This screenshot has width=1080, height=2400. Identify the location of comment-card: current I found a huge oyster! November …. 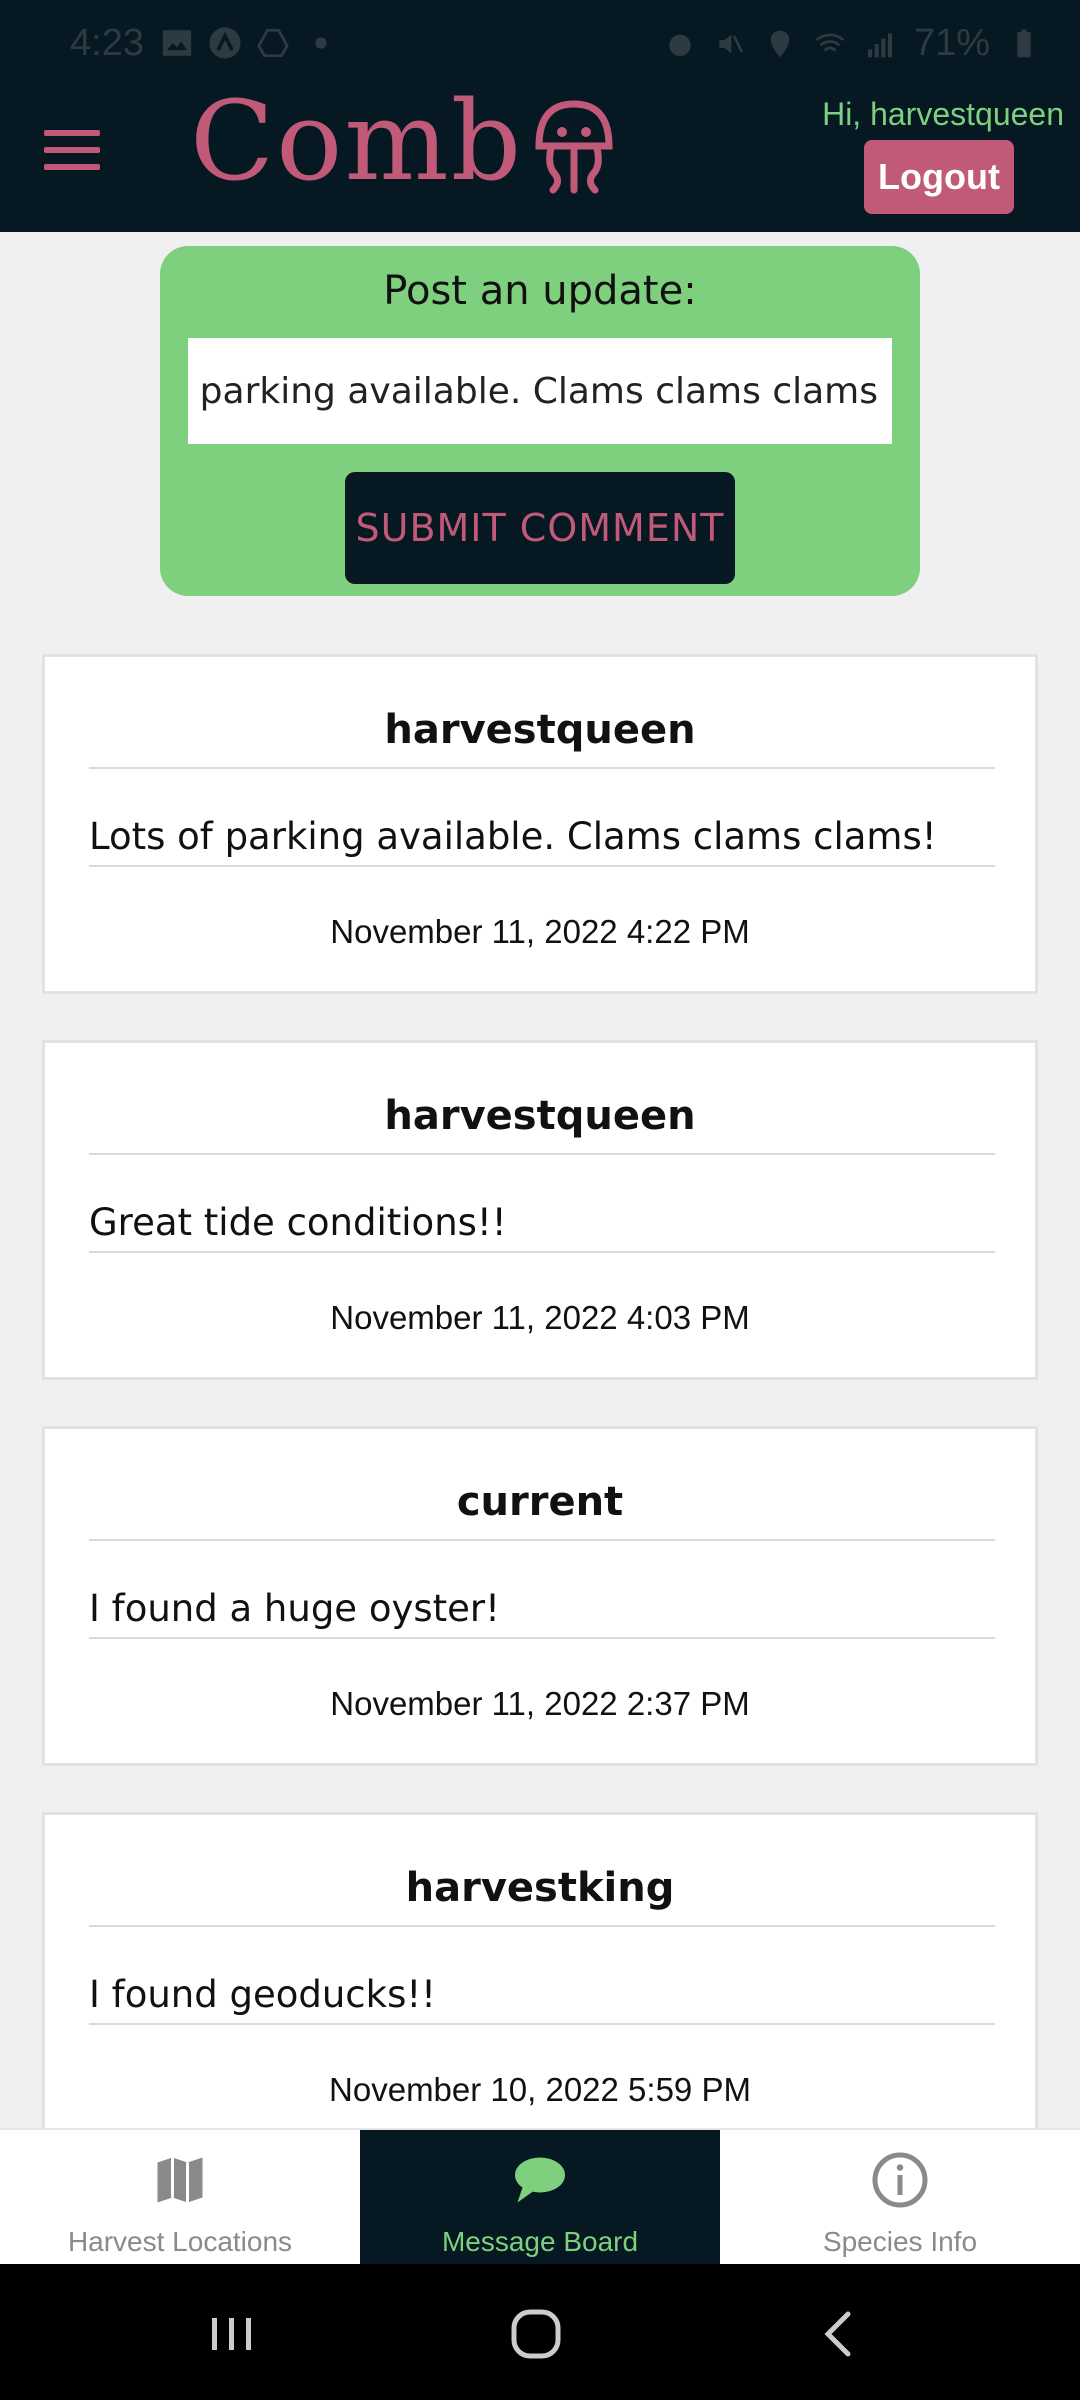
(540, 1596).